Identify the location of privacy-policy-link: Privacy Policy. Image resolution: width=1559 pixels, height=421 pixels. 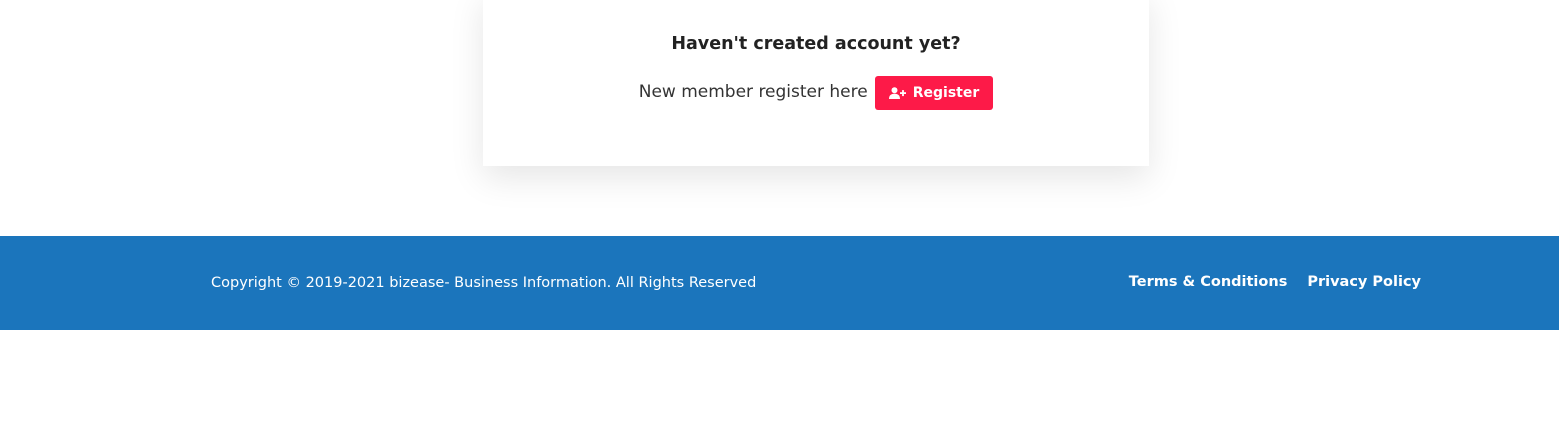
(1364, 282).